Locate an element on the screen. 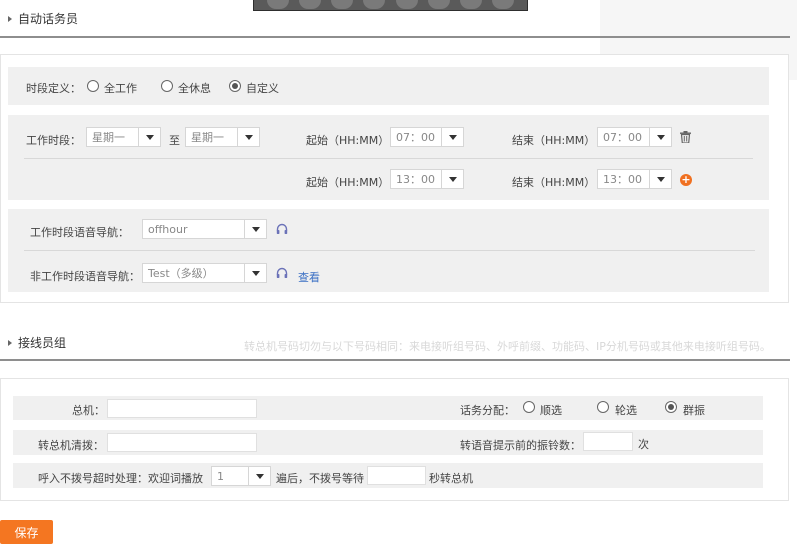 The height and width of the screenshot is (551, 797). end-time-select: 13：00 is located at coordinates (634, 179).